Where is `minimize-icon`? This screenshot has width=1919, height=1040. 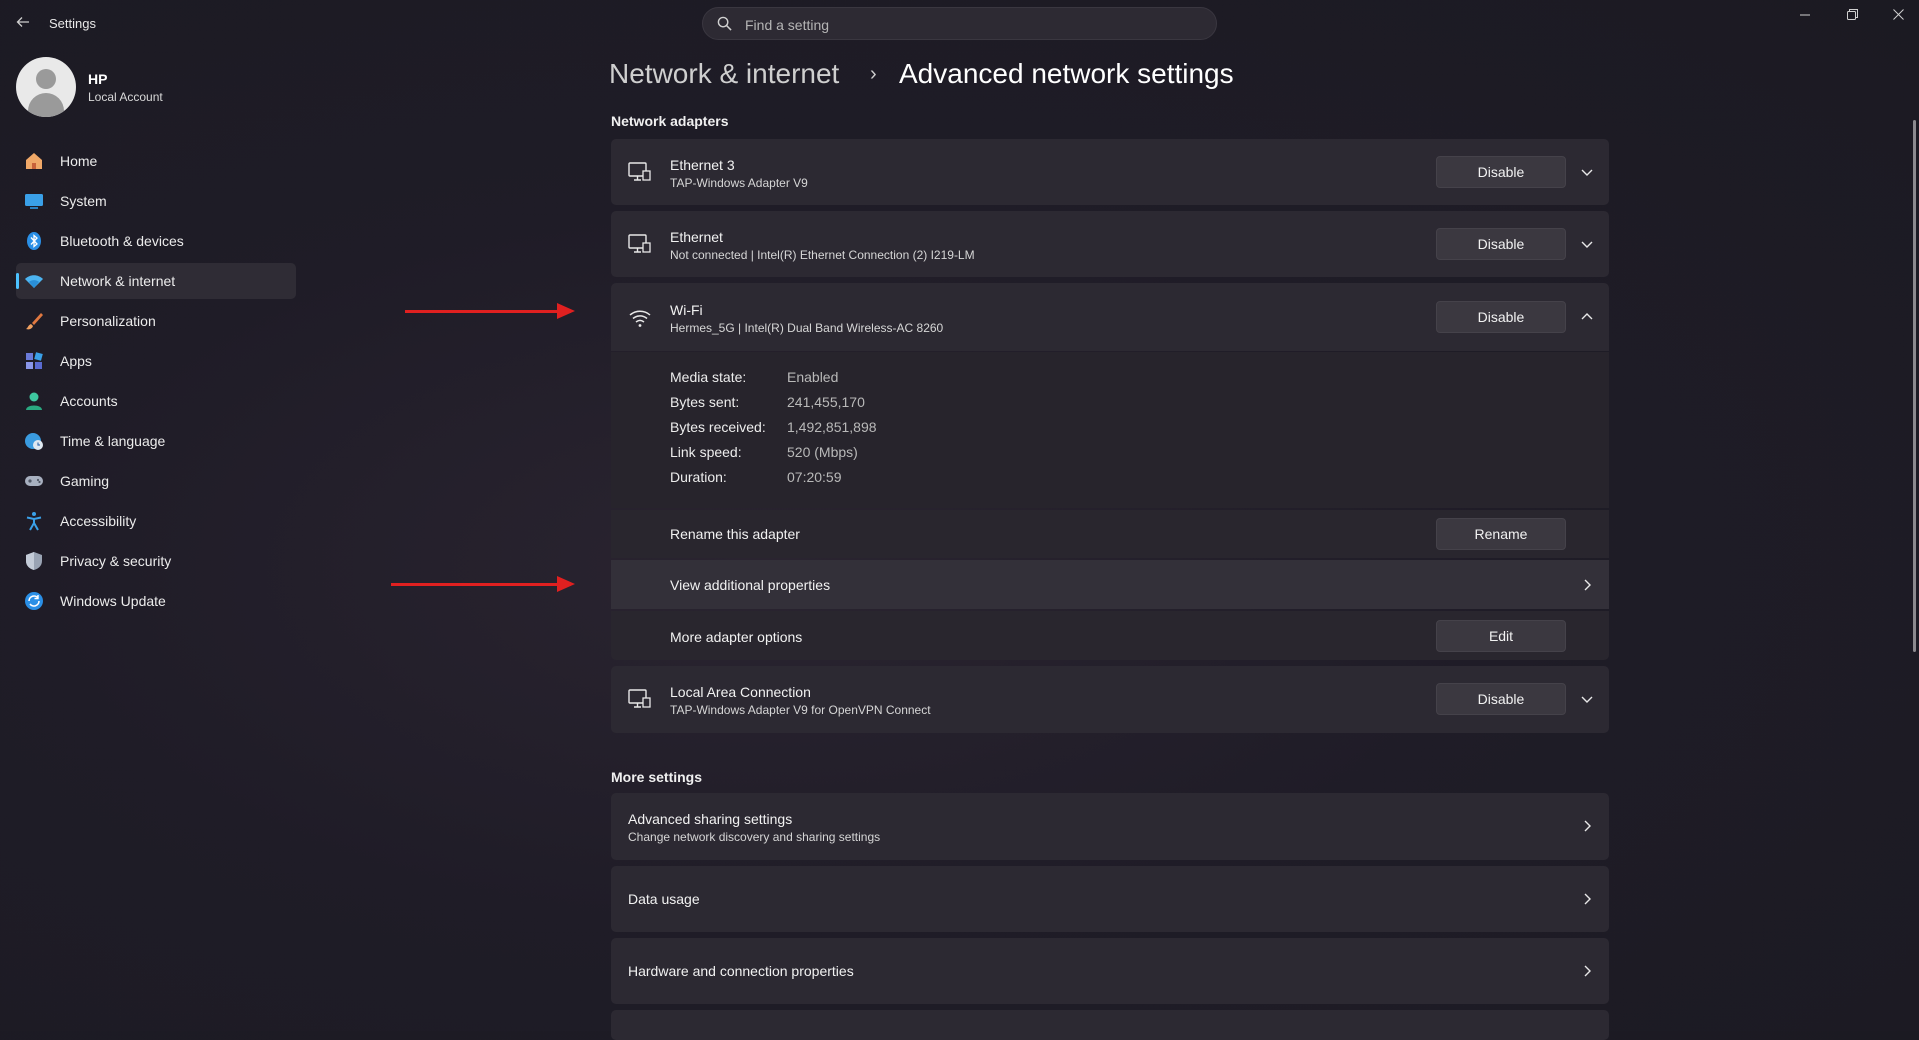 minimize-icon is located at coordinates (1805, 15).